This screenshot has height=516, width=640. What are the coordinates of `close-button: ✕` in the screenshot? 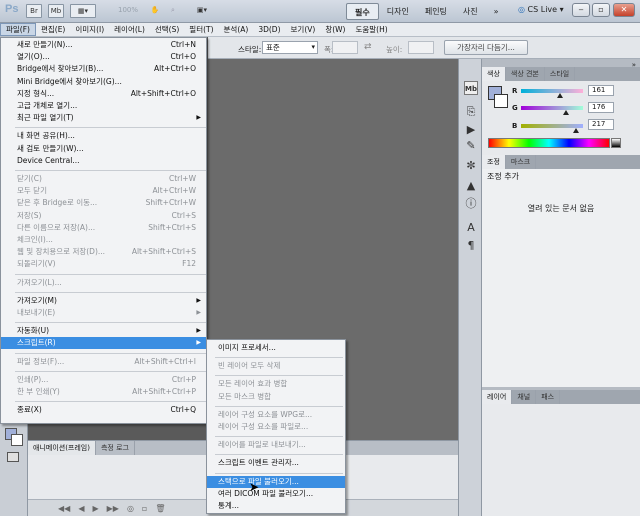 It's located at (624, 10).